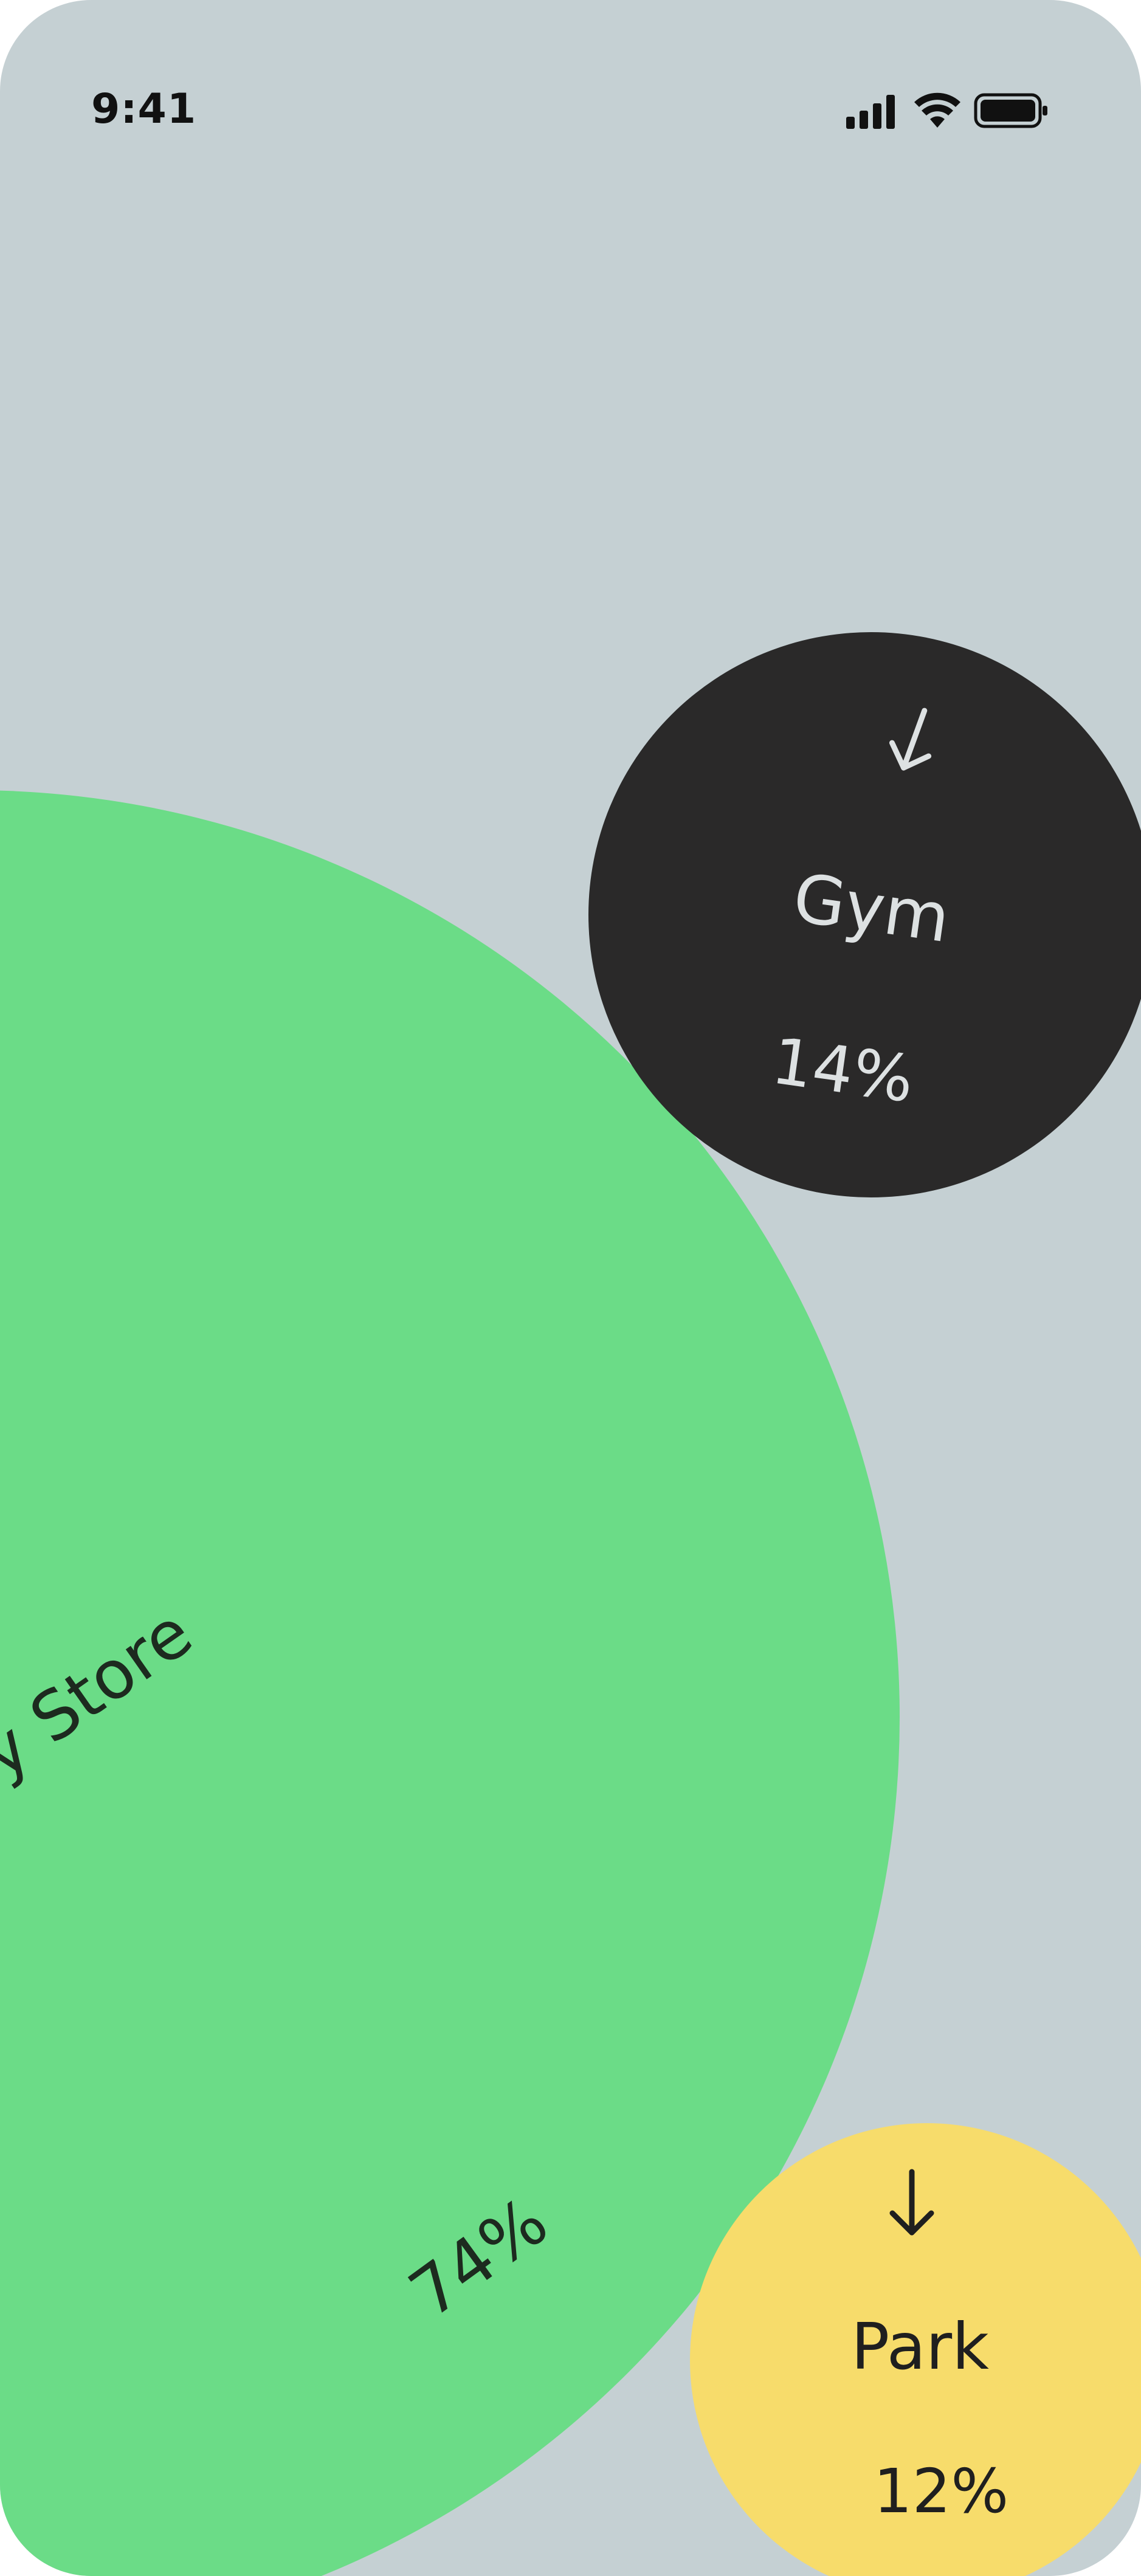 The height and width of the screenshot is (2576, 1141). I want to click on park-bubble-label: Park, so click(920, 2347).